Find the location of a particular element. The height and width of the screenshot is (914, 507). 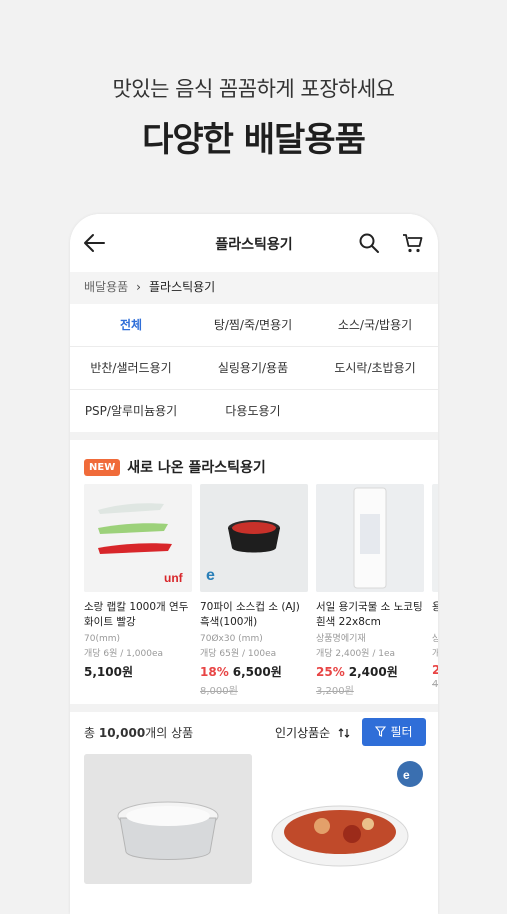

product-spec: 70Øx30 (mm) is located at coordinates (231, 639).